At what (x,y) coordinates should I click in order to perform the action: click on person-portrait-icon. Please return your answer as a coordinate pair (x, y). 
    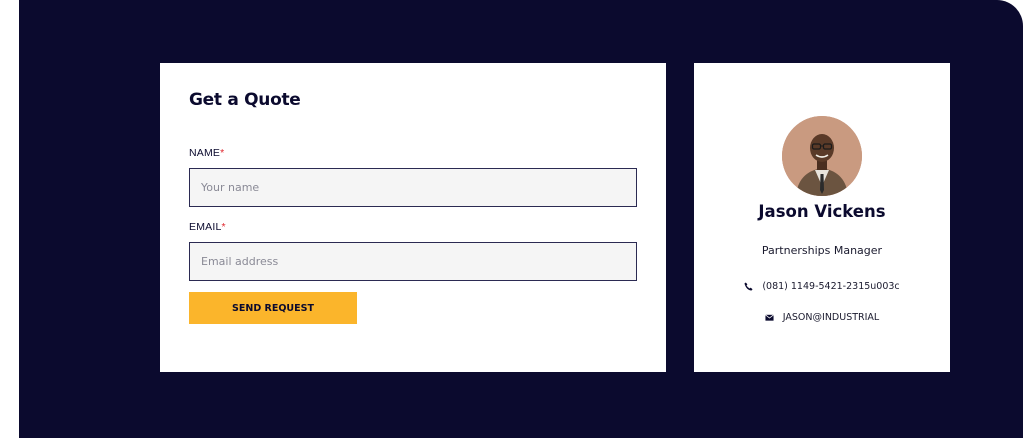
    Looking at the image, I should click on (822, 156).